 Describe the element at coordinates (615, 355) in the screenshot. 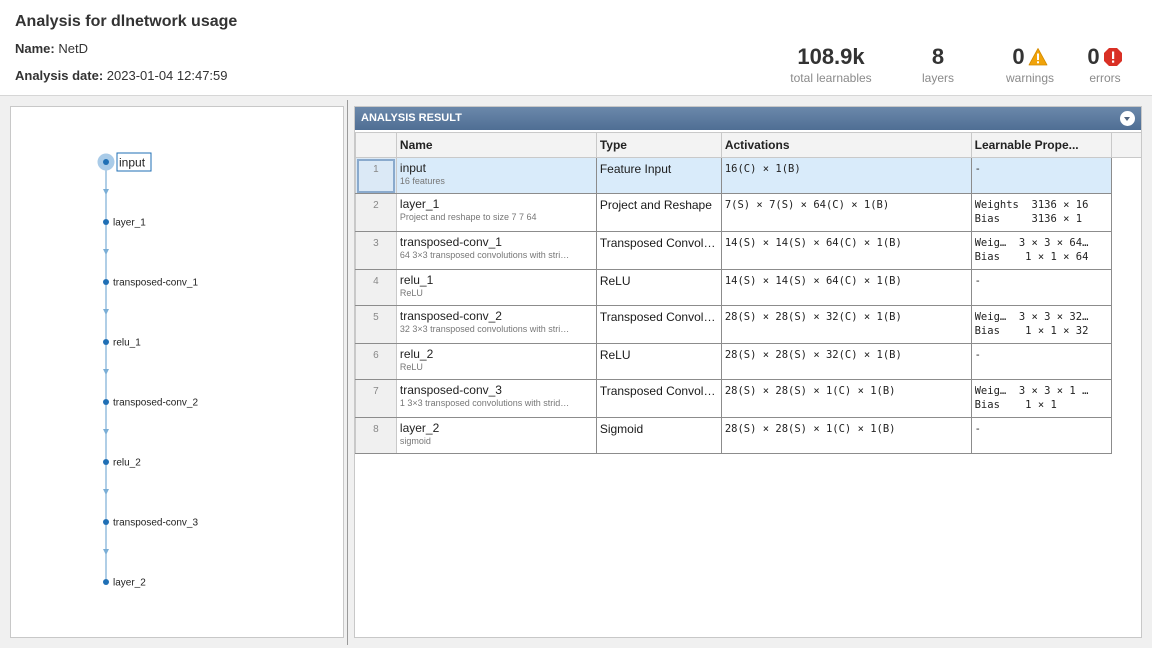

I see `layer-type: ReLU` at that location.